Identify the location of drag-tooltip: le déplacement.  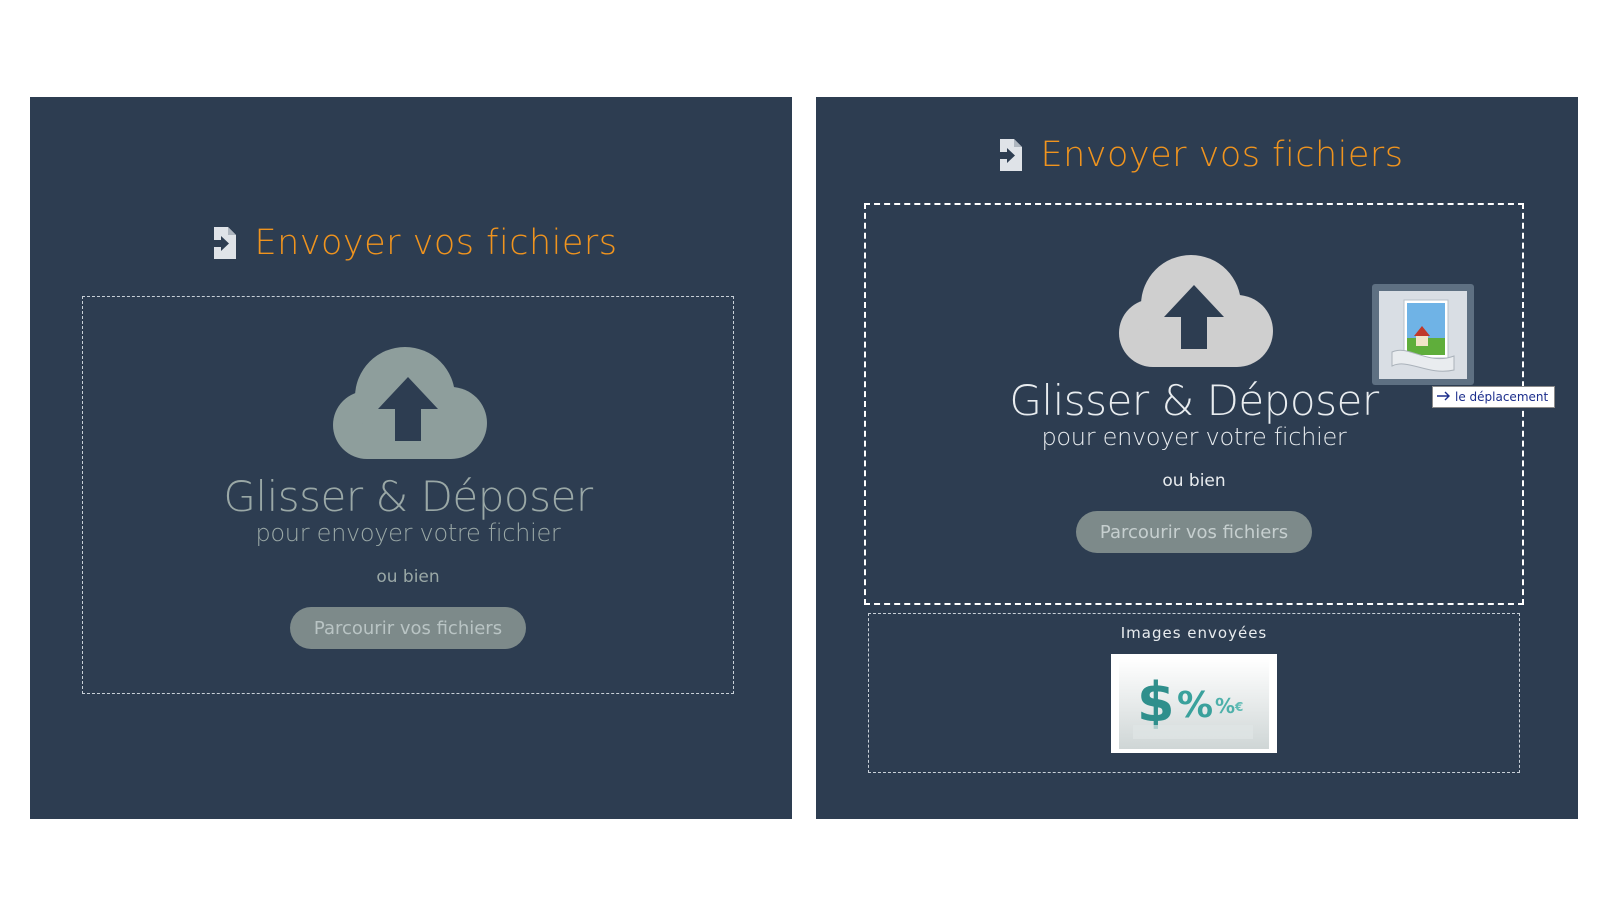
(1494, 397).